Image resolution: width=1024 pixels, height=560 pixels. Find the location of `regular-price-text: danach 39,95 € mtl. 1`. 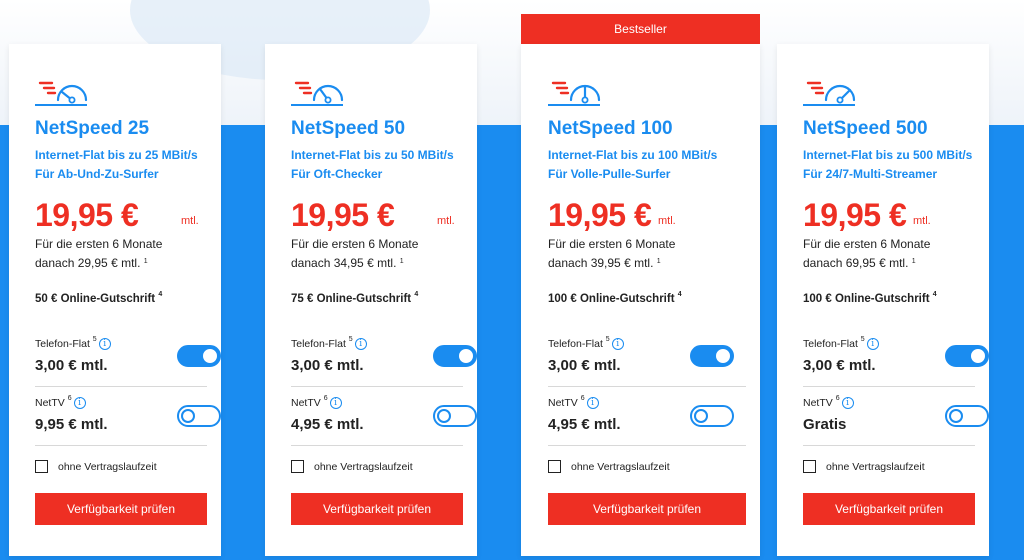

regular-price-text: danach 39,95 € mtl. 1 is located at coordinates (604, 263).